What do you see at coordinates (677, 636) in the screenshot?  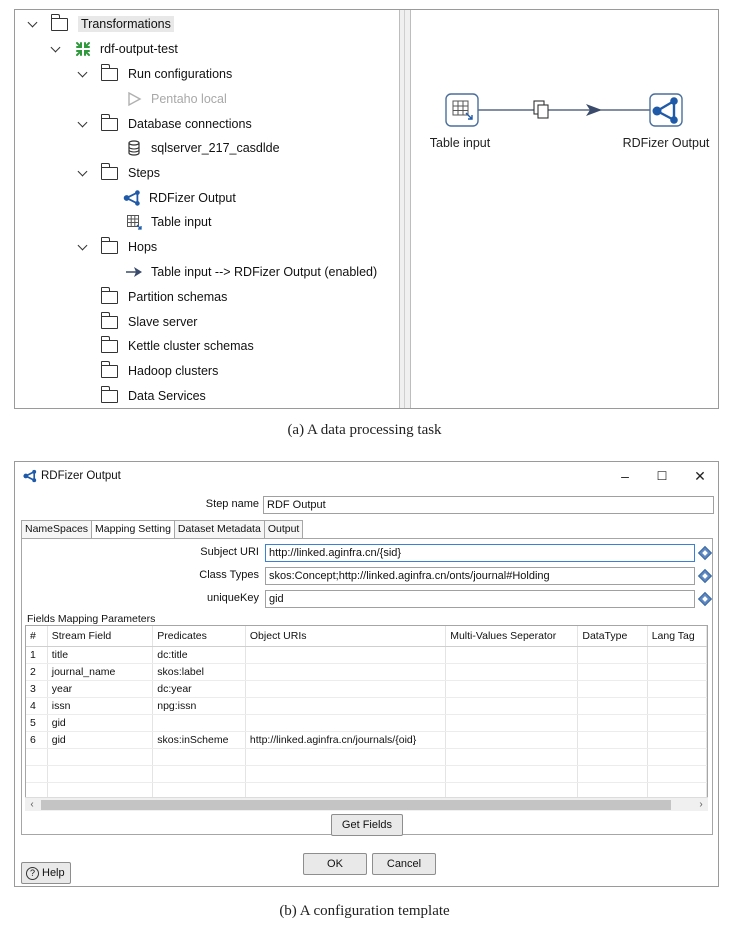 I see `column-header: Lang Tag` at bounding box center [677, 636].